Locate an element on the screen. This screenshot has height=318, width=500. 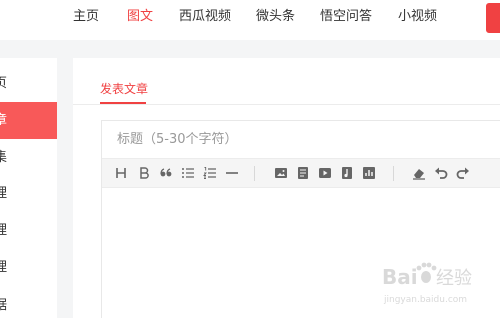
bullet-list-icon is located at coordinates (188, 173).